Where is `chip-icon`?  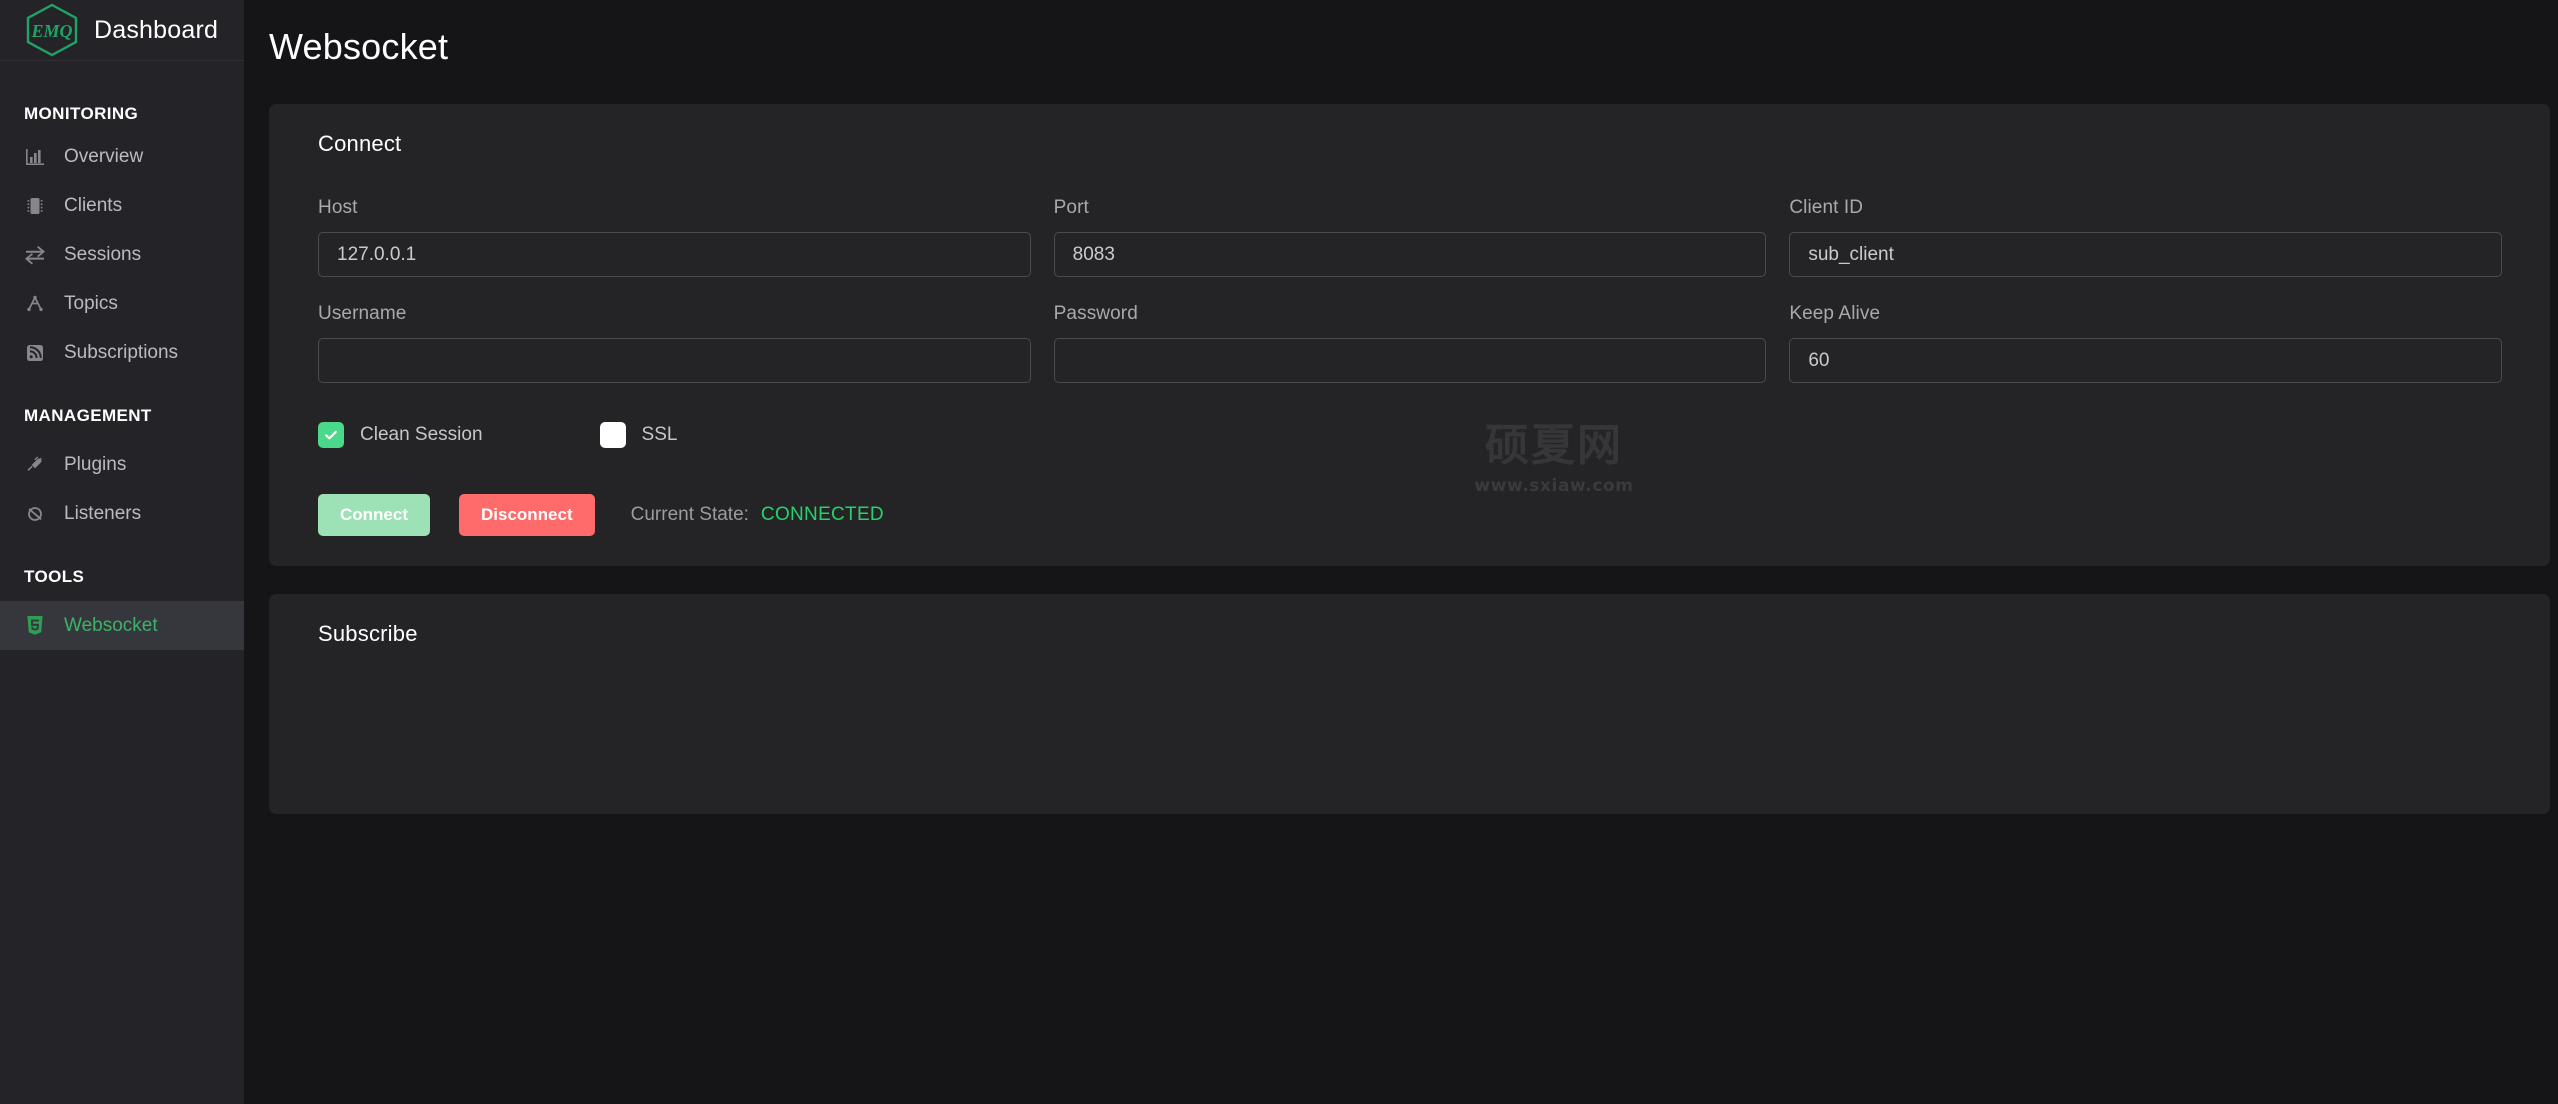
chip-icon is located at coordinates (35, 206).